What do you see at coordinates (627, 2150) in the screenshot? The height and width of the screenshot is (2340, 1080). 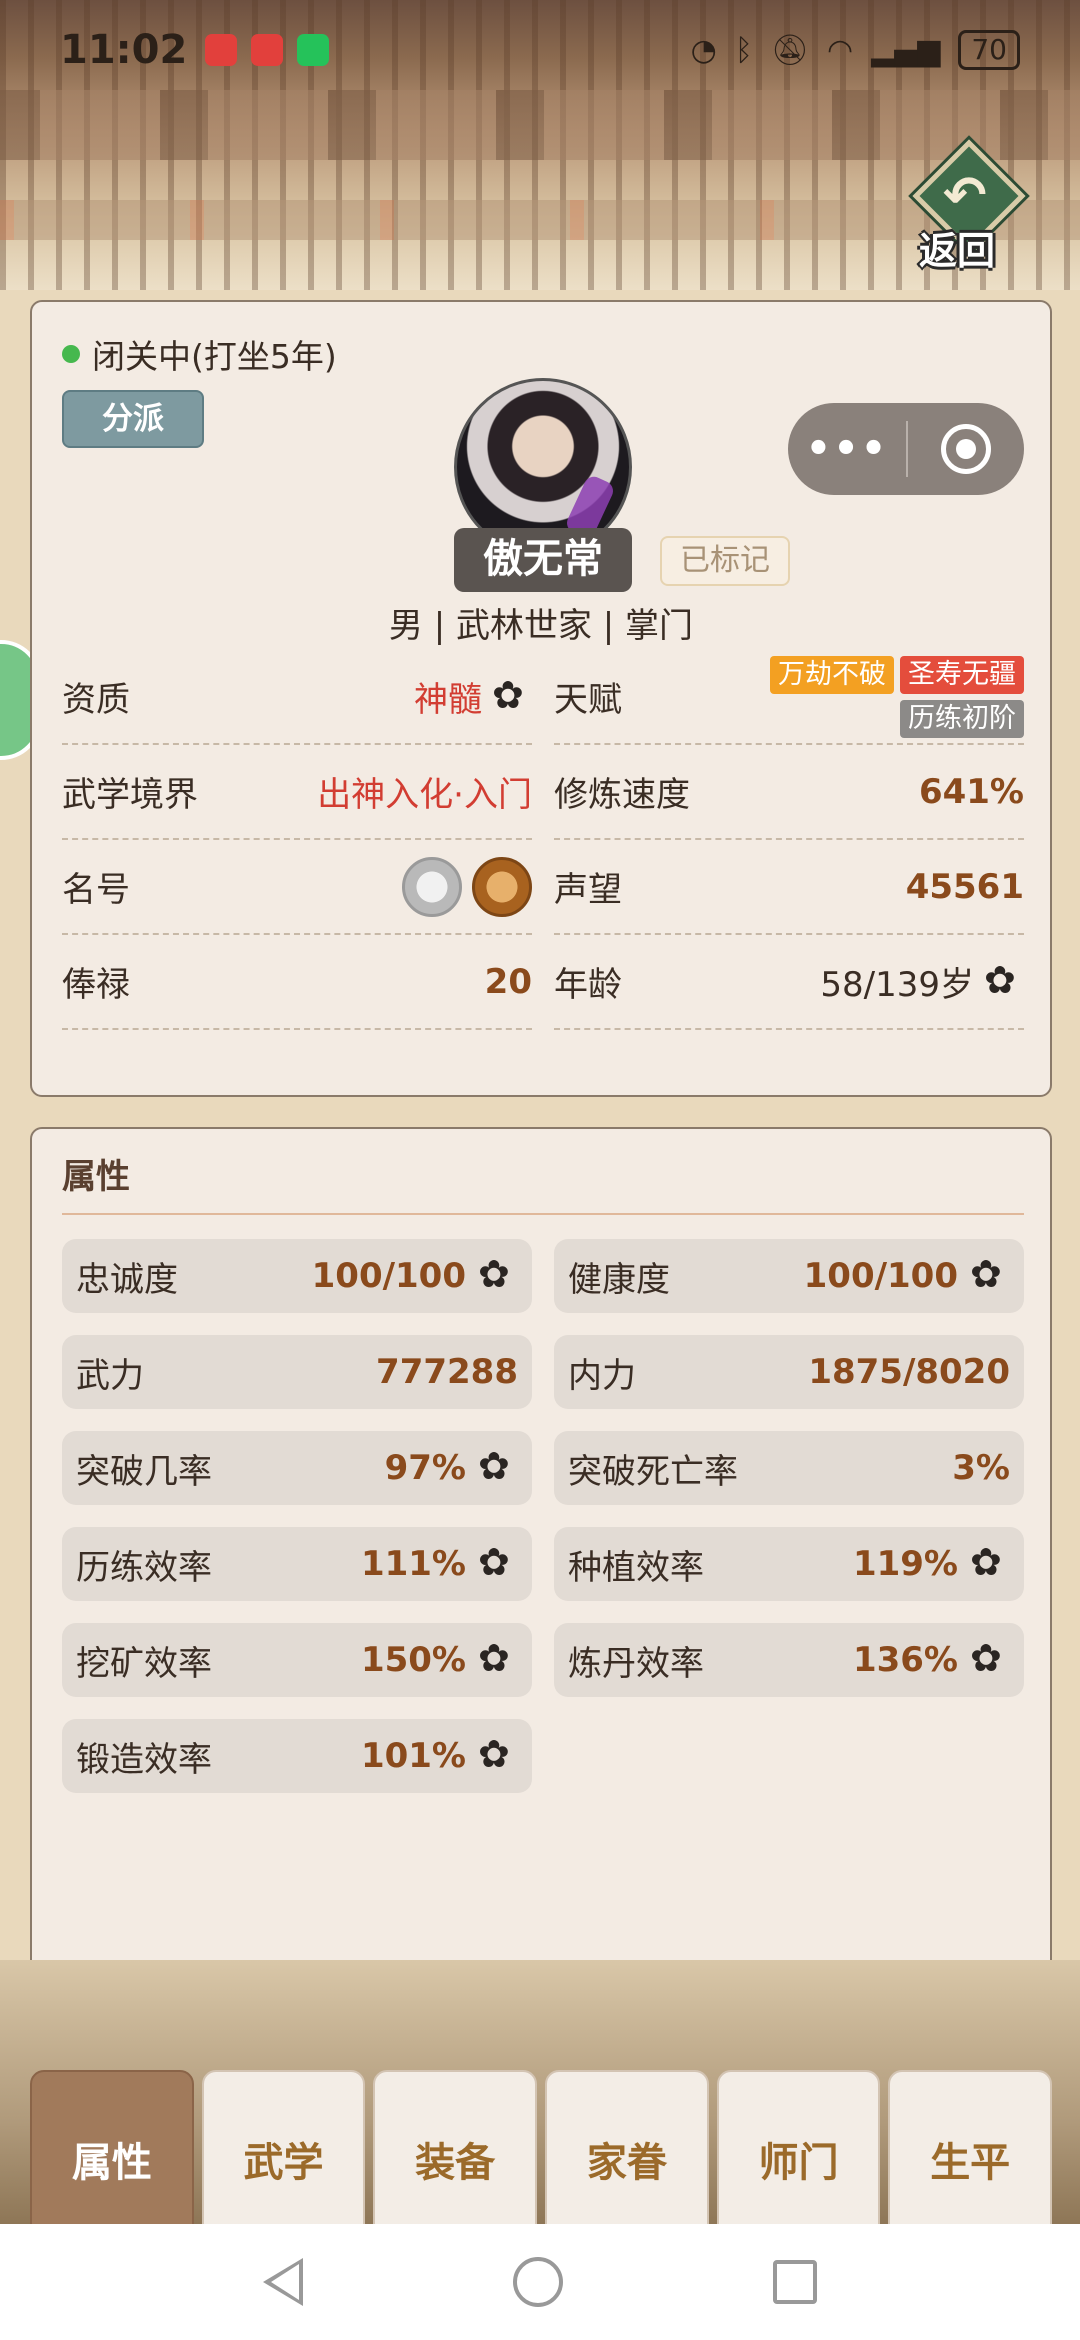 I see `tab-family: 家眷` at bounding box center [627, 2150].